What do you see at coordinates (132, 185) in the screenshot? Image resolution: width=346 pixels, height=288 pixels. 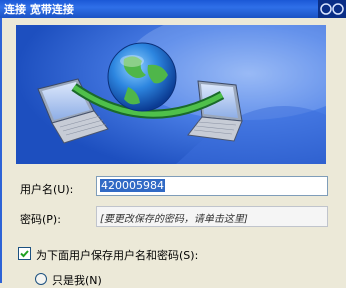 I see `username-value: 420005984` at bounding box center [132, 185].